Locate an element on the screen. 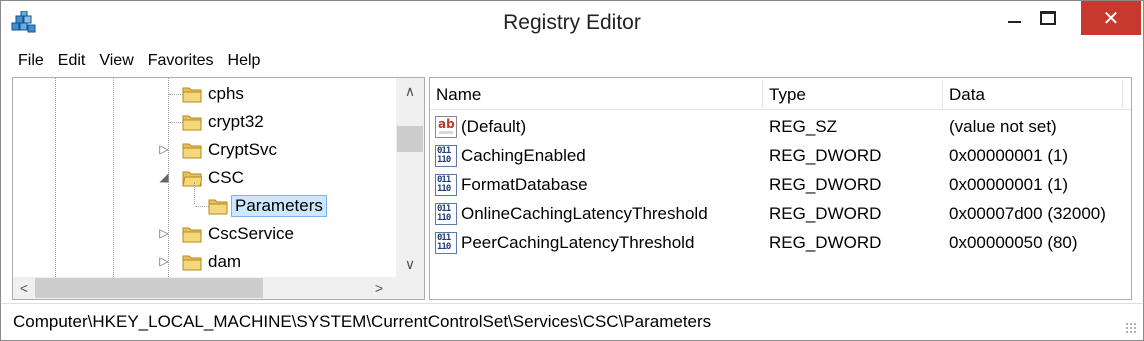  tree-vertical-scrollbar: ∧ ∨ is located at coordinates (410, 177).